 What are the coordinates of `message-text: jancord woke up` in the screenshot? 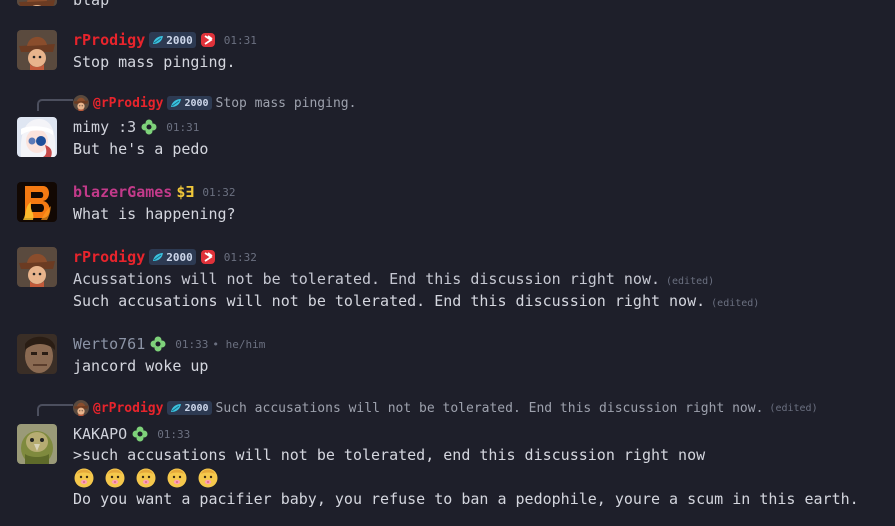 It's located at (141, 366).